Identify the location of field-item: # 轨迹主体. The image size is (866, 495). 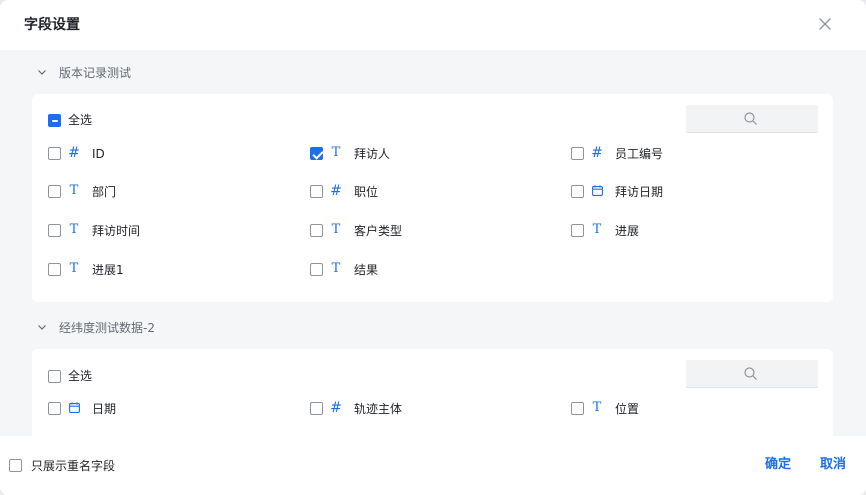
(430, 409).